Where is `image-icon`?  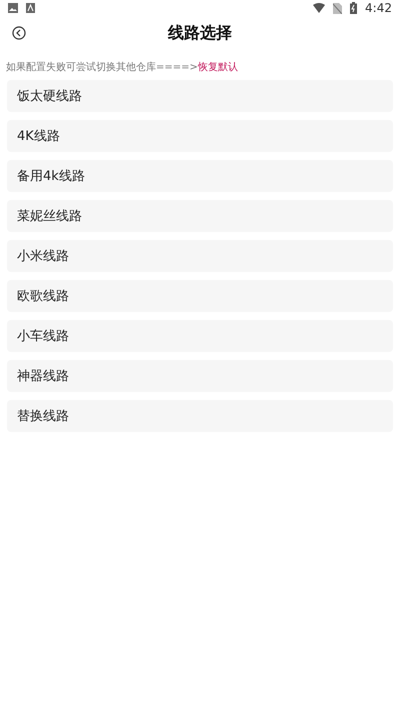
image-icon is located at coordinates (13, 8).